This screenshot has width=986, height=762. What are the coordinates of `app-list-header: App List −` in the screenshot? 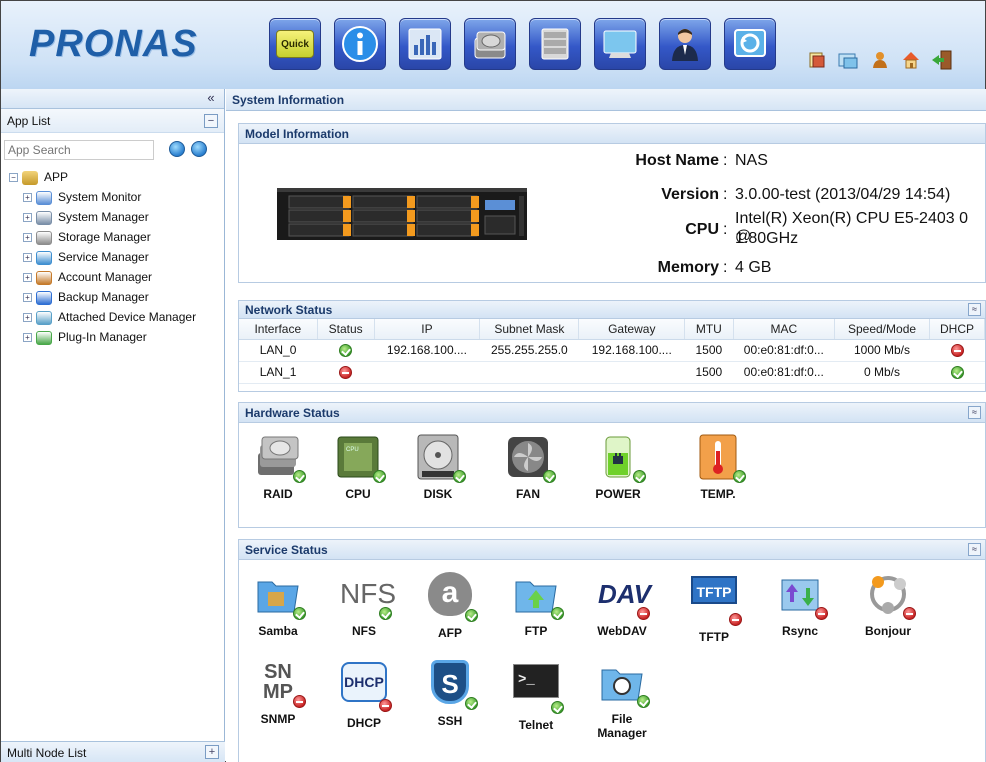 It's located at (112, 121).